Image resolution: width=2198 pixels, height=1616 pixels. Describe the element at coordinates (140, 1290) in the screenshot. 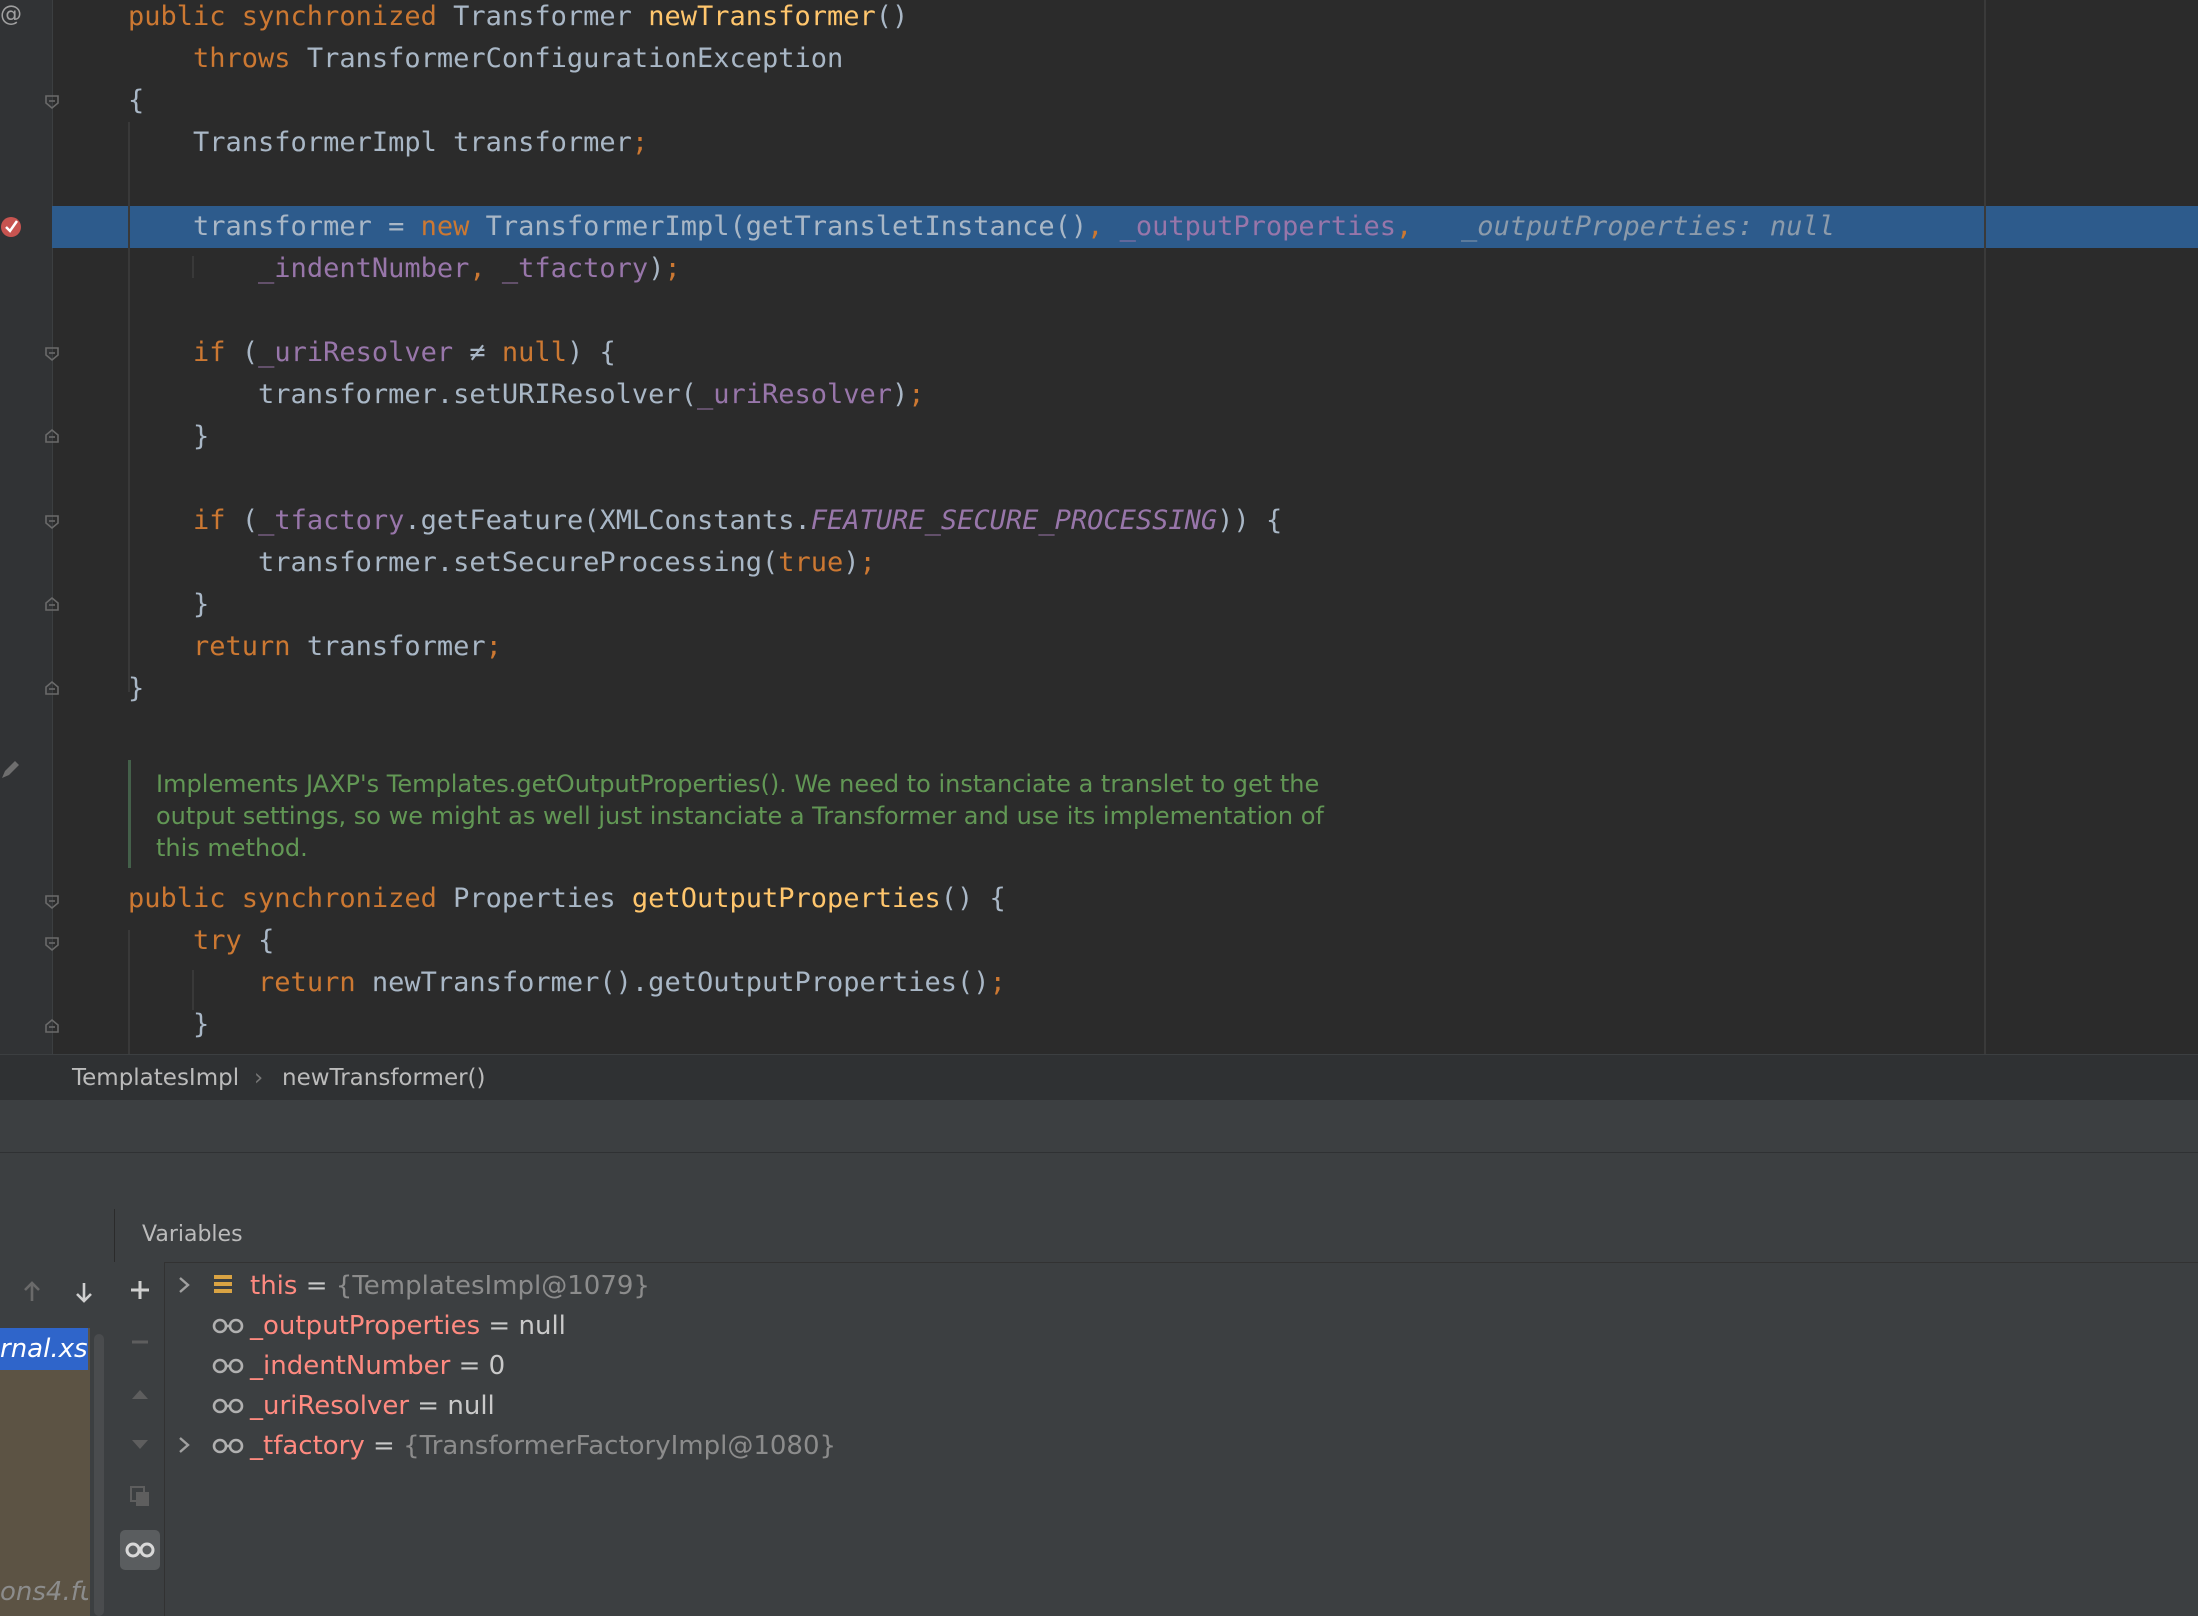

I see `add-watch-icon` at that location.